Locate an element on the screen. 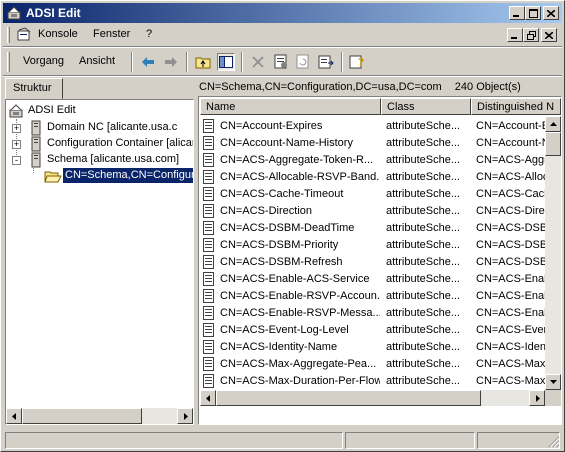  refresh-icon is located at coordinates (303, 62).